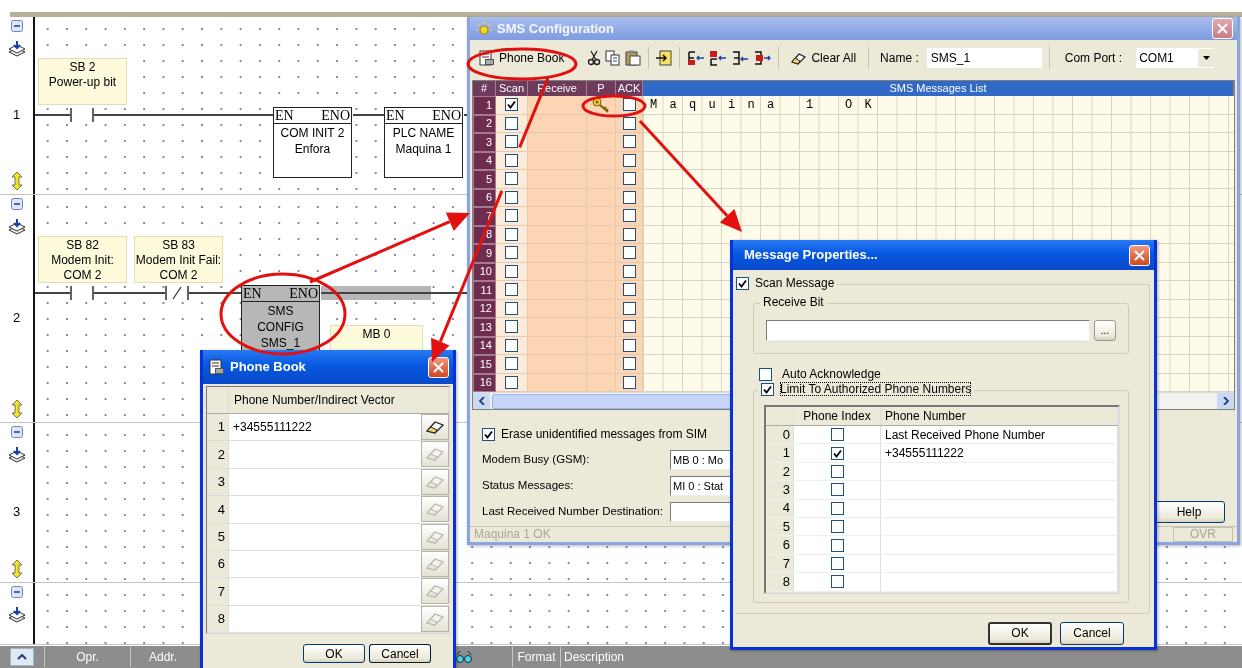 This screenshot has height=668, width=1242. What do you see at coordinates (938, 105) in the screenshot?
I see `message-cell: Maquina 1 OK` at bounding box center [938, 105].